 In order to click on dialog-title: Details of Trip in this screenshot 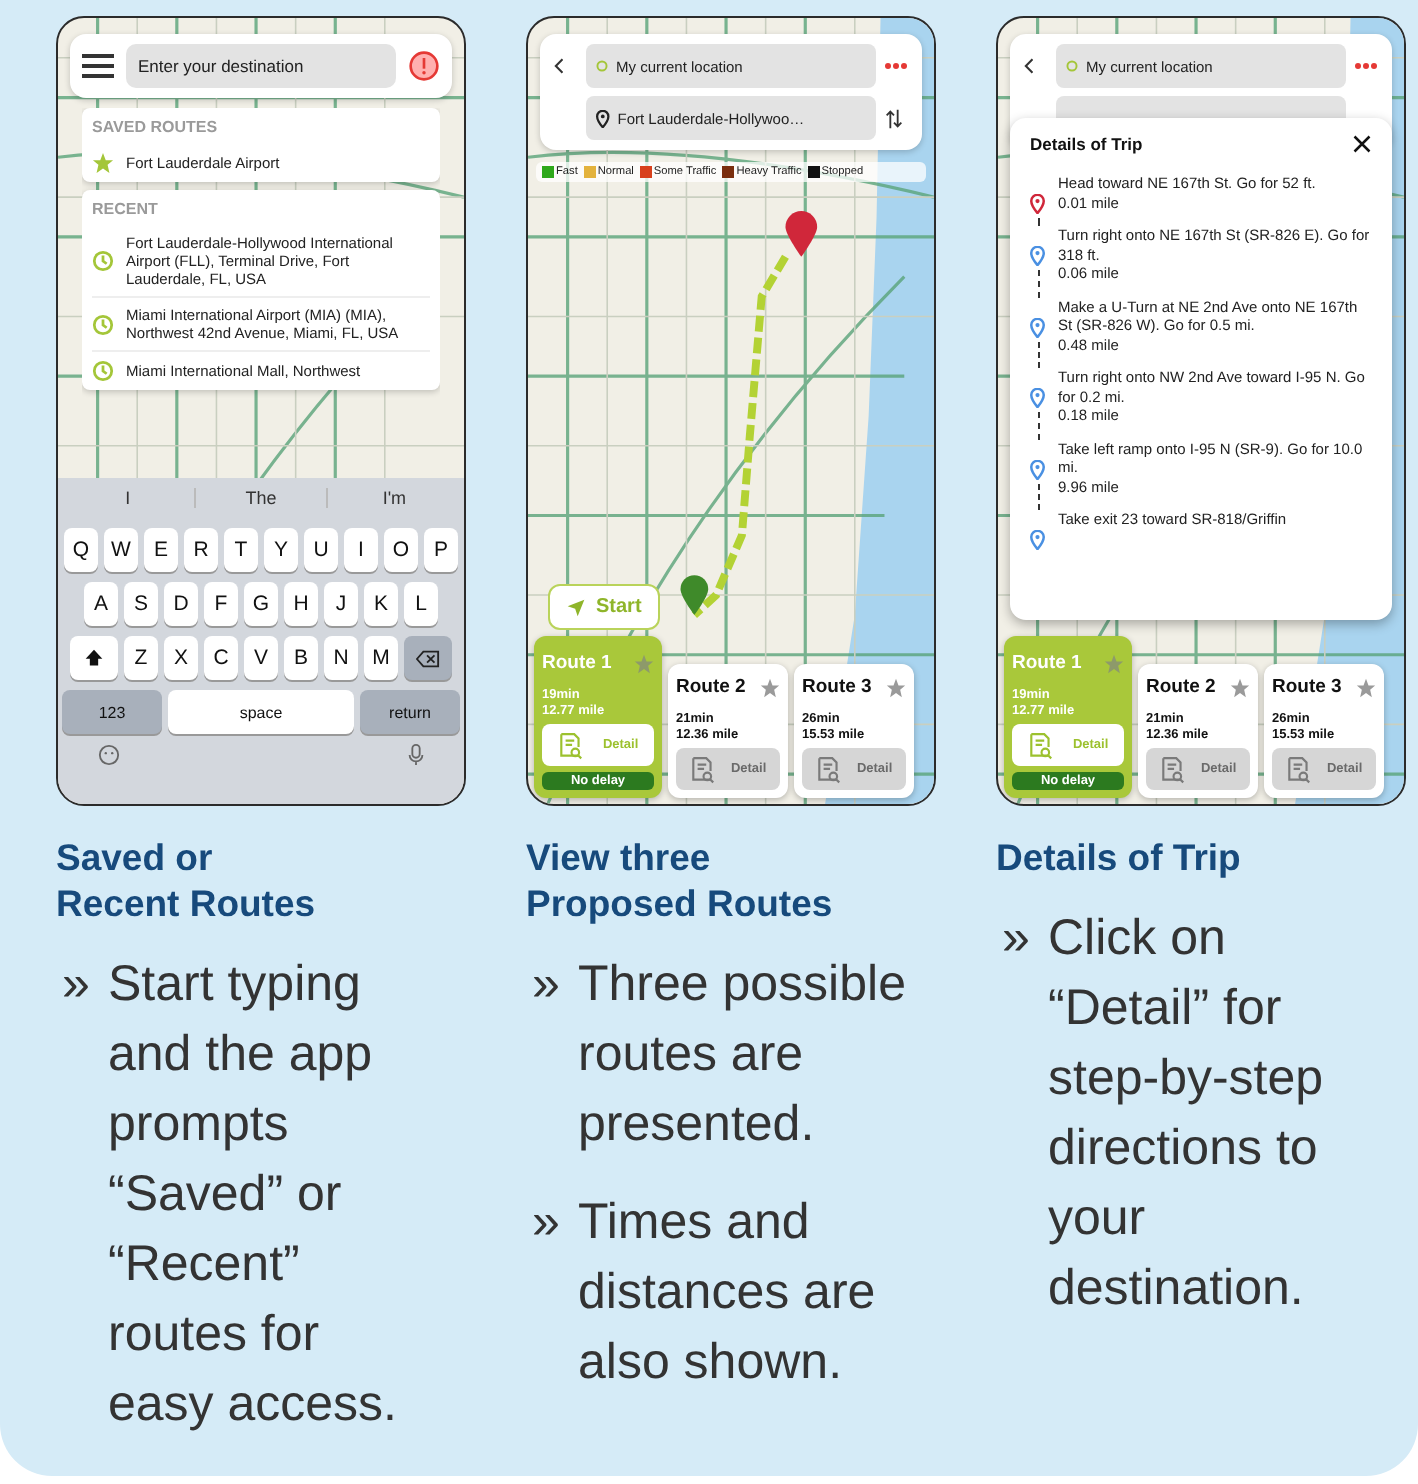, I will do `click(1086, 144)`.